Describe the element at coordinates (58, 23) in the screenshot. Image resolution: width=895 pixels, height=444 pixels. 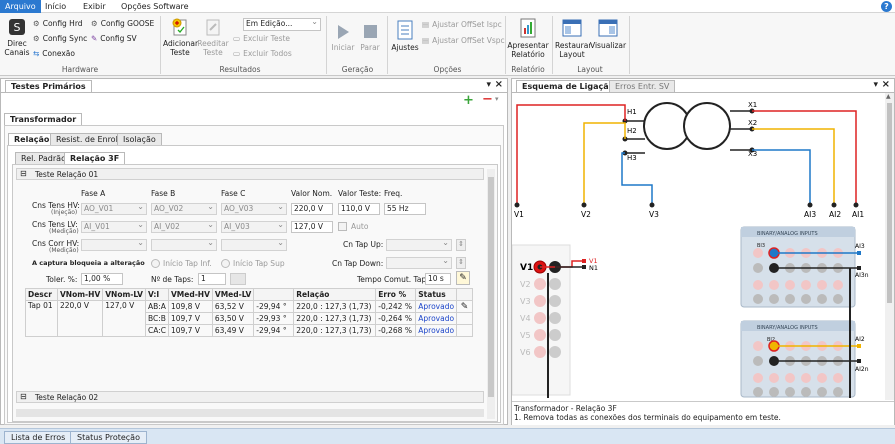
I see `config-hrd-button: ⚙ Config Hrd` at that location.